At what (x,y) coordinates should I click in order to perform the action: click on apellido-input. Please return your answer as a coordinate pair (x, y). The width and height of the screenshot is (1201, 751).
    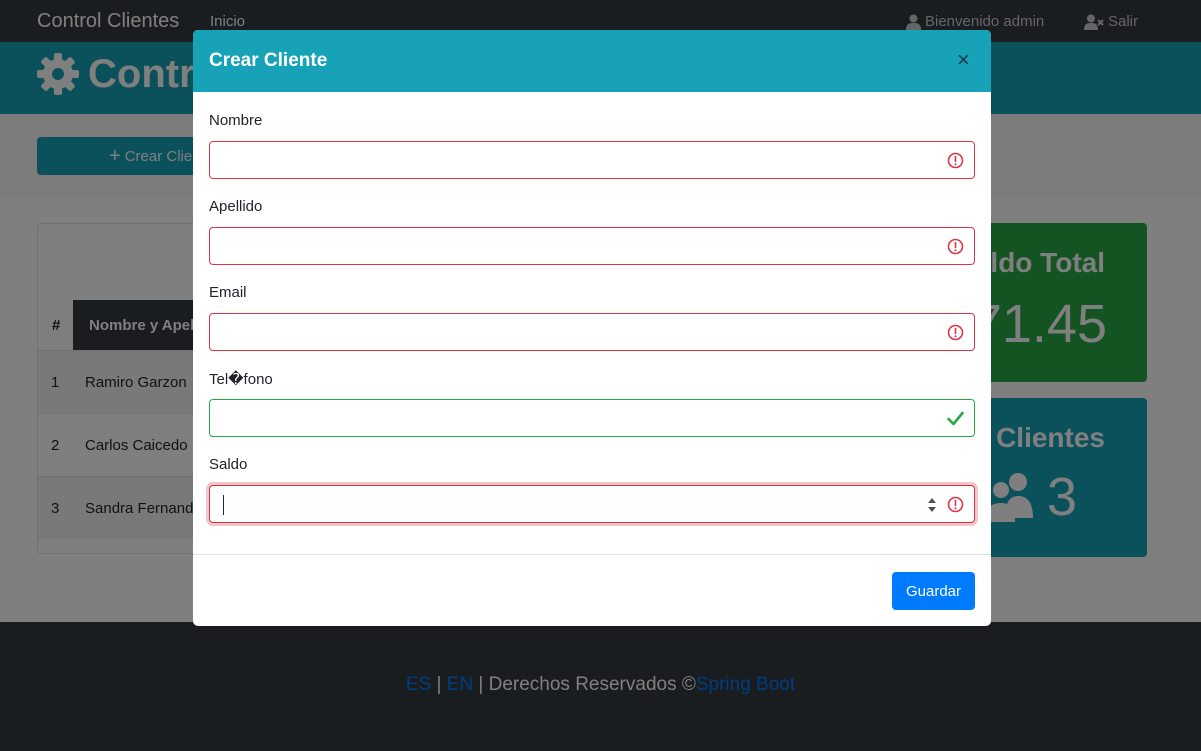
    Looking at the image, I should click on (592, 246).